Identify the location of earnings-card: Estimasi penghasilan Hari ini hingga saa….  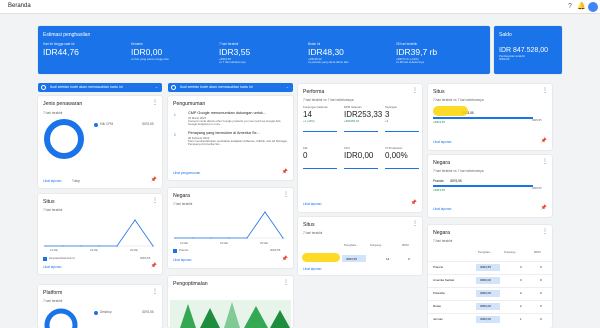
(264, 50).